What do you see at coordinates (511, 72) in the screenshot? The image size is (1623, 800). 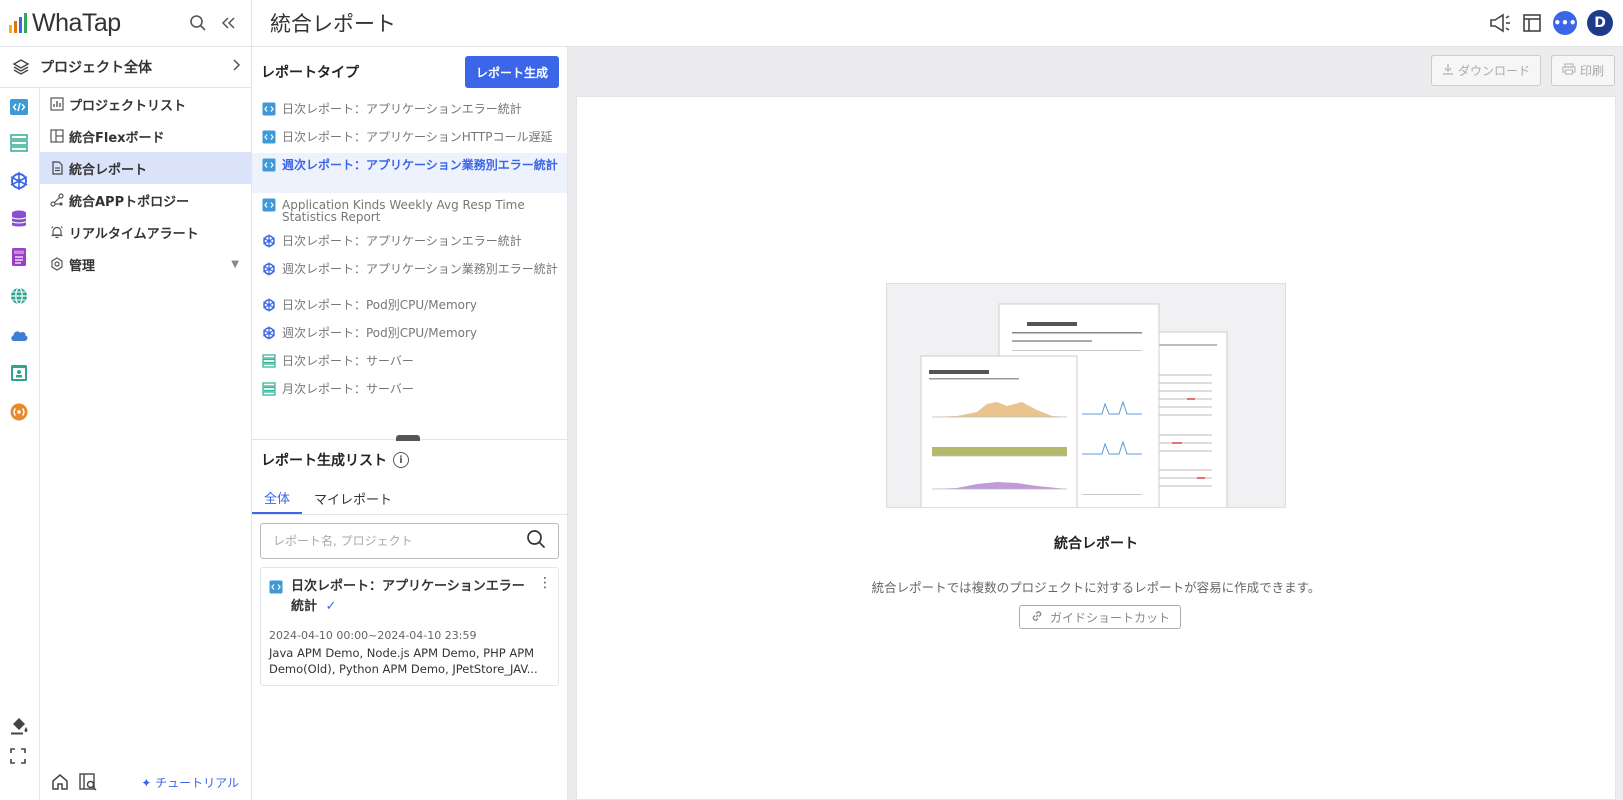 I see `generate-report-button: レポート生成` at bounding box center [511, 72].